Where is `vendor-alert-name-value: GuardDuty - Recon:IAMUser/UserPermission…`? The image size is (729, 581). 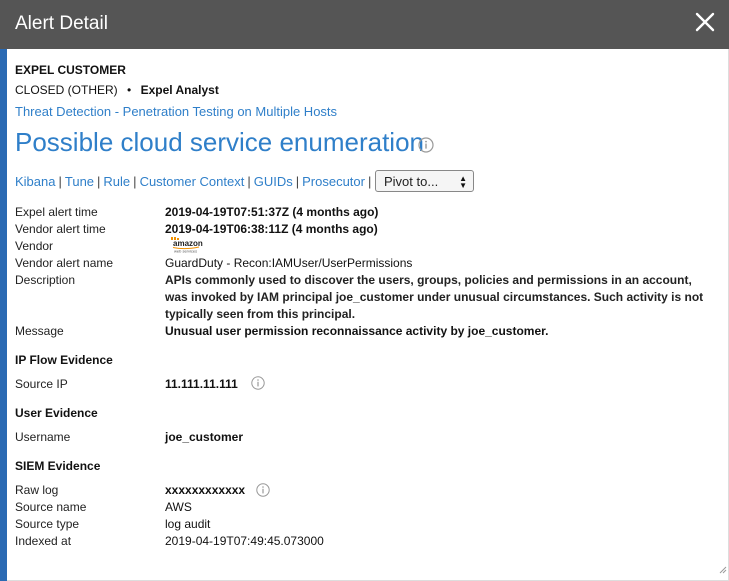 vendor-alert-name-value: GuardDuty - Recon:IAMUser/UserPermission… is located at coordinates (289, 263).